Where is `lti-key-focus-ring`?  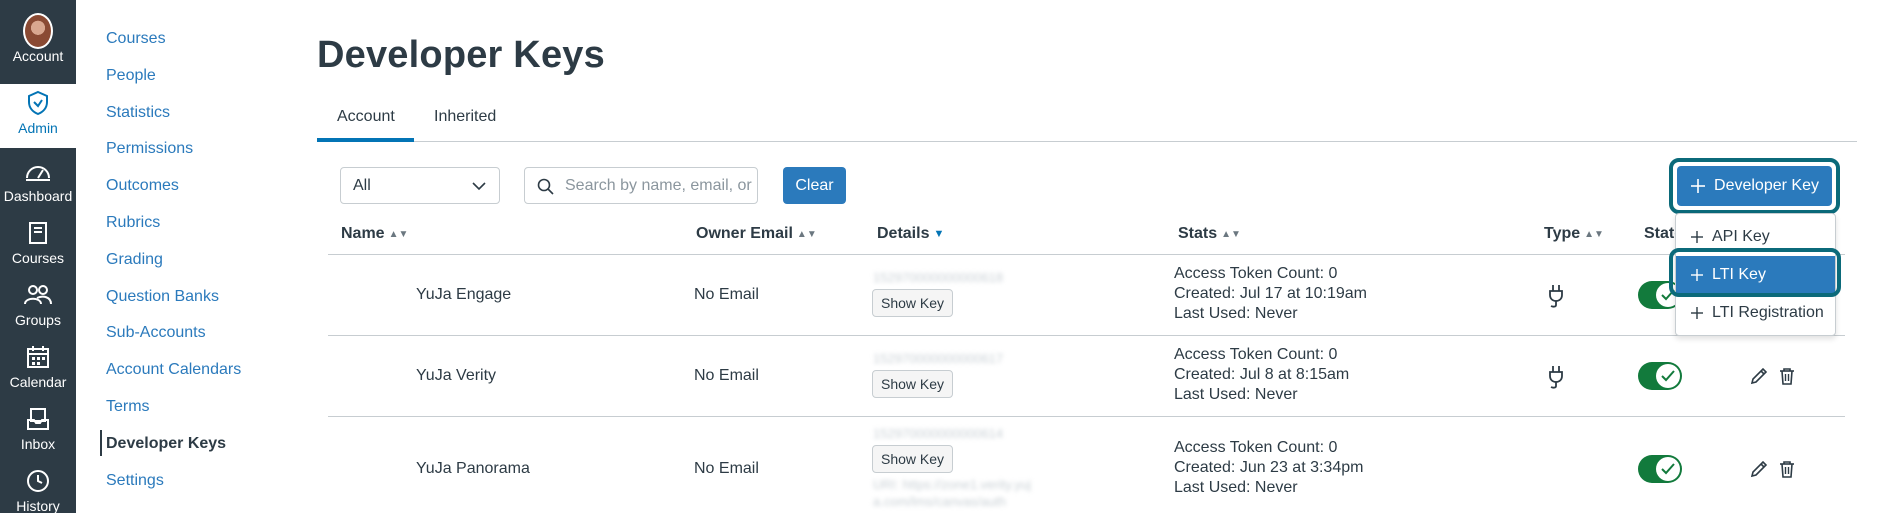 lti-key-focus-ring is located at coordinates (1755, 272).